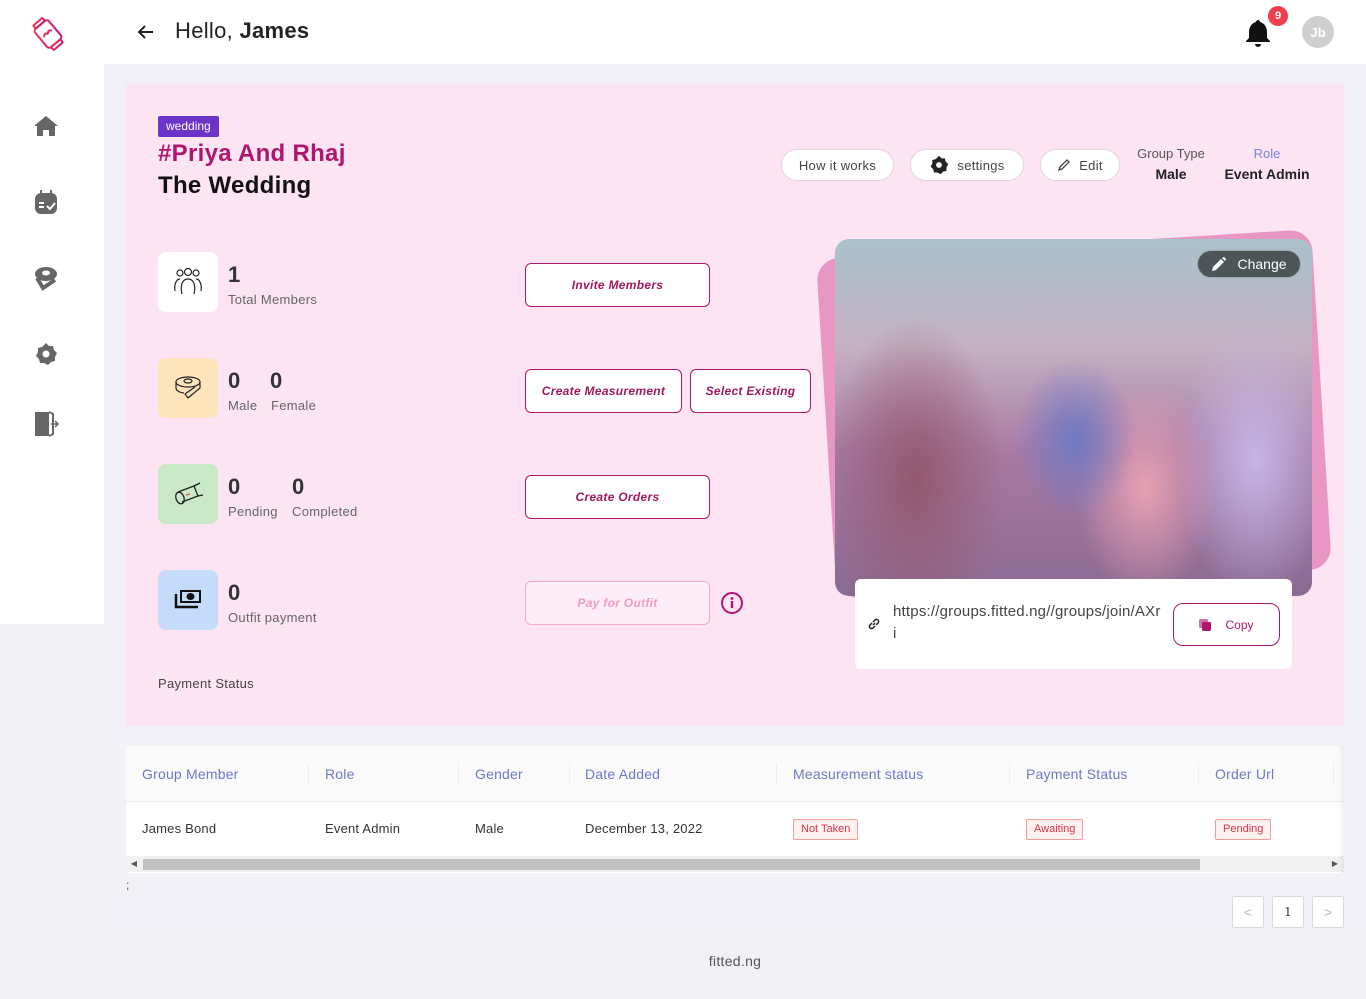 The image size is (1366, 999). Describe the element at coordinates (874, 624) in the screenshot. I see `link-icon` at that location.